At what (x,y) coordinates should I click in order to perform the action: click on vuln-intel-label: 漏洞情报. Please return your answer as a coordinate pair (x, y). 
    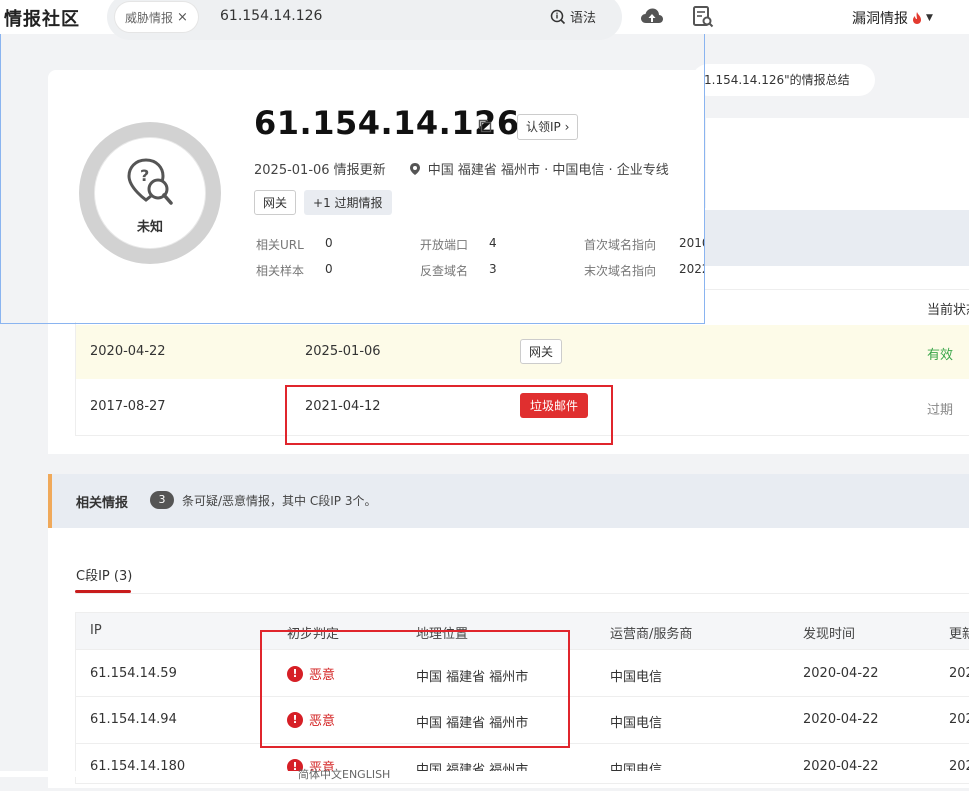
    Looking at the image, I should click on (880, 19).